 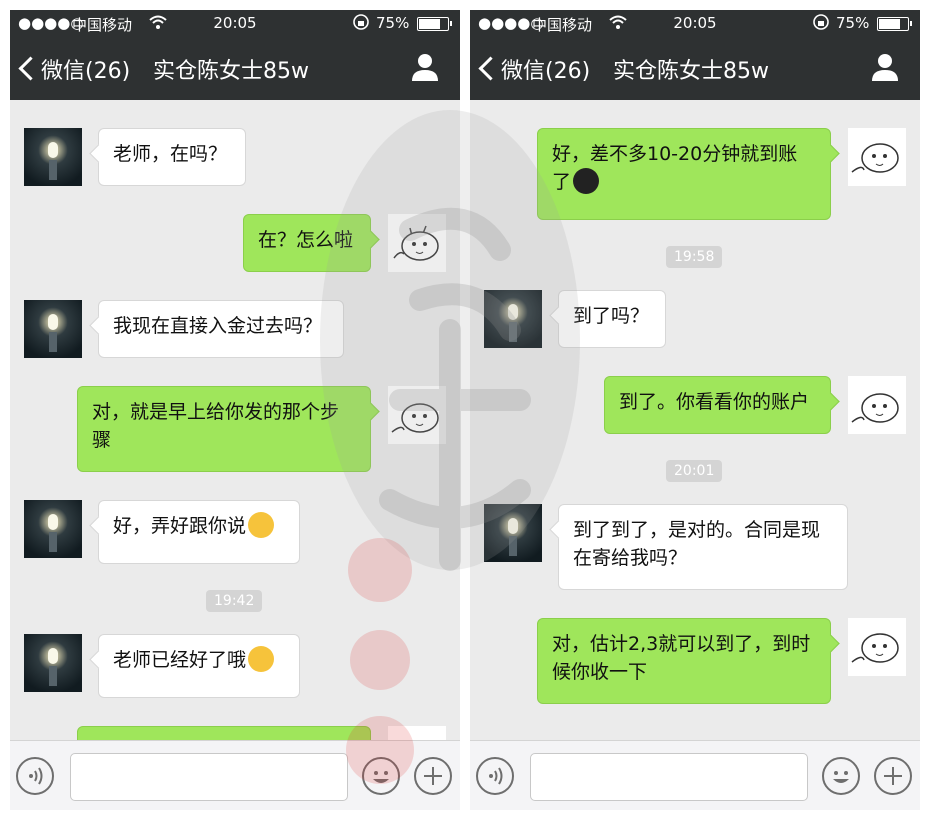 What do you see at coordinates (180, 526) in the screenshot?
I see `message-text: 好，弄好跟你说` at bounding box center [180, 526].